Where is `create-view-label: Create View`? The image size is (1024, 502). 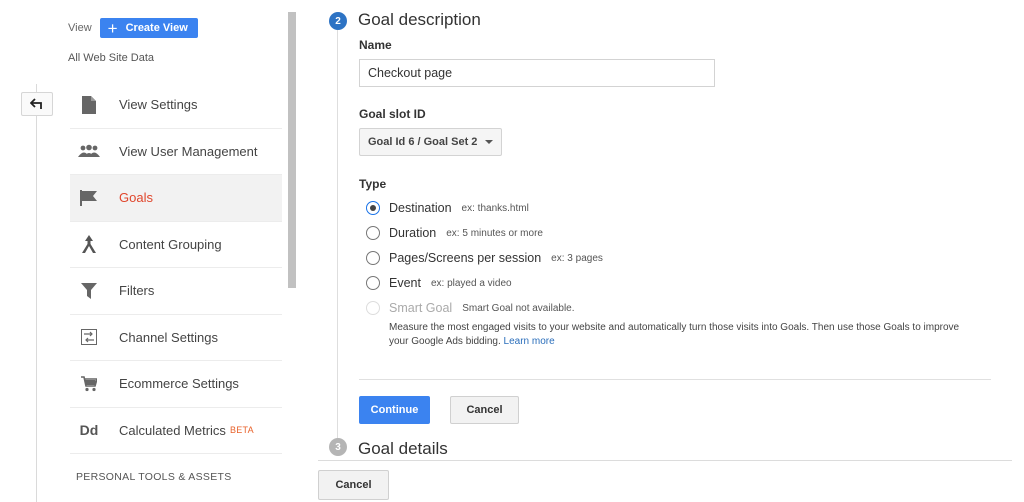 create-view-label: Create View is located at coordinates (156, 28).